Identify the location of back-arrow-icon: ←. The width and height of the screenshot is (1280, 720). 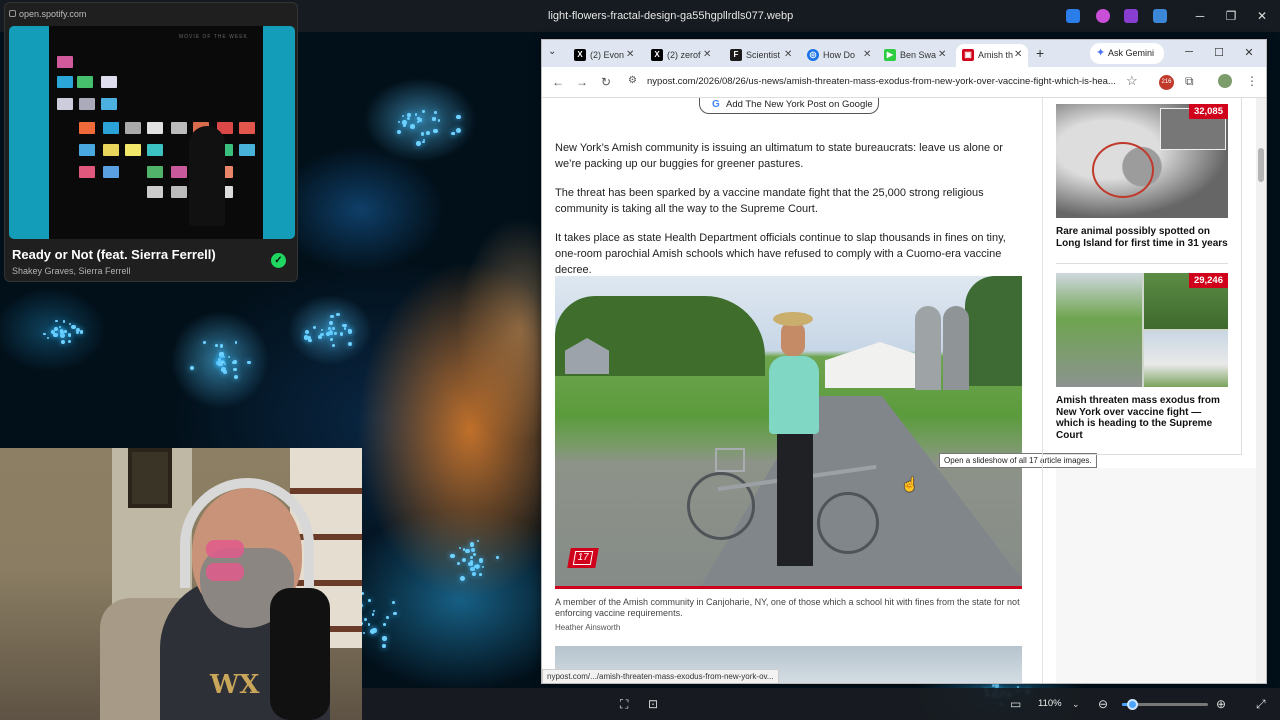
(558, 82).